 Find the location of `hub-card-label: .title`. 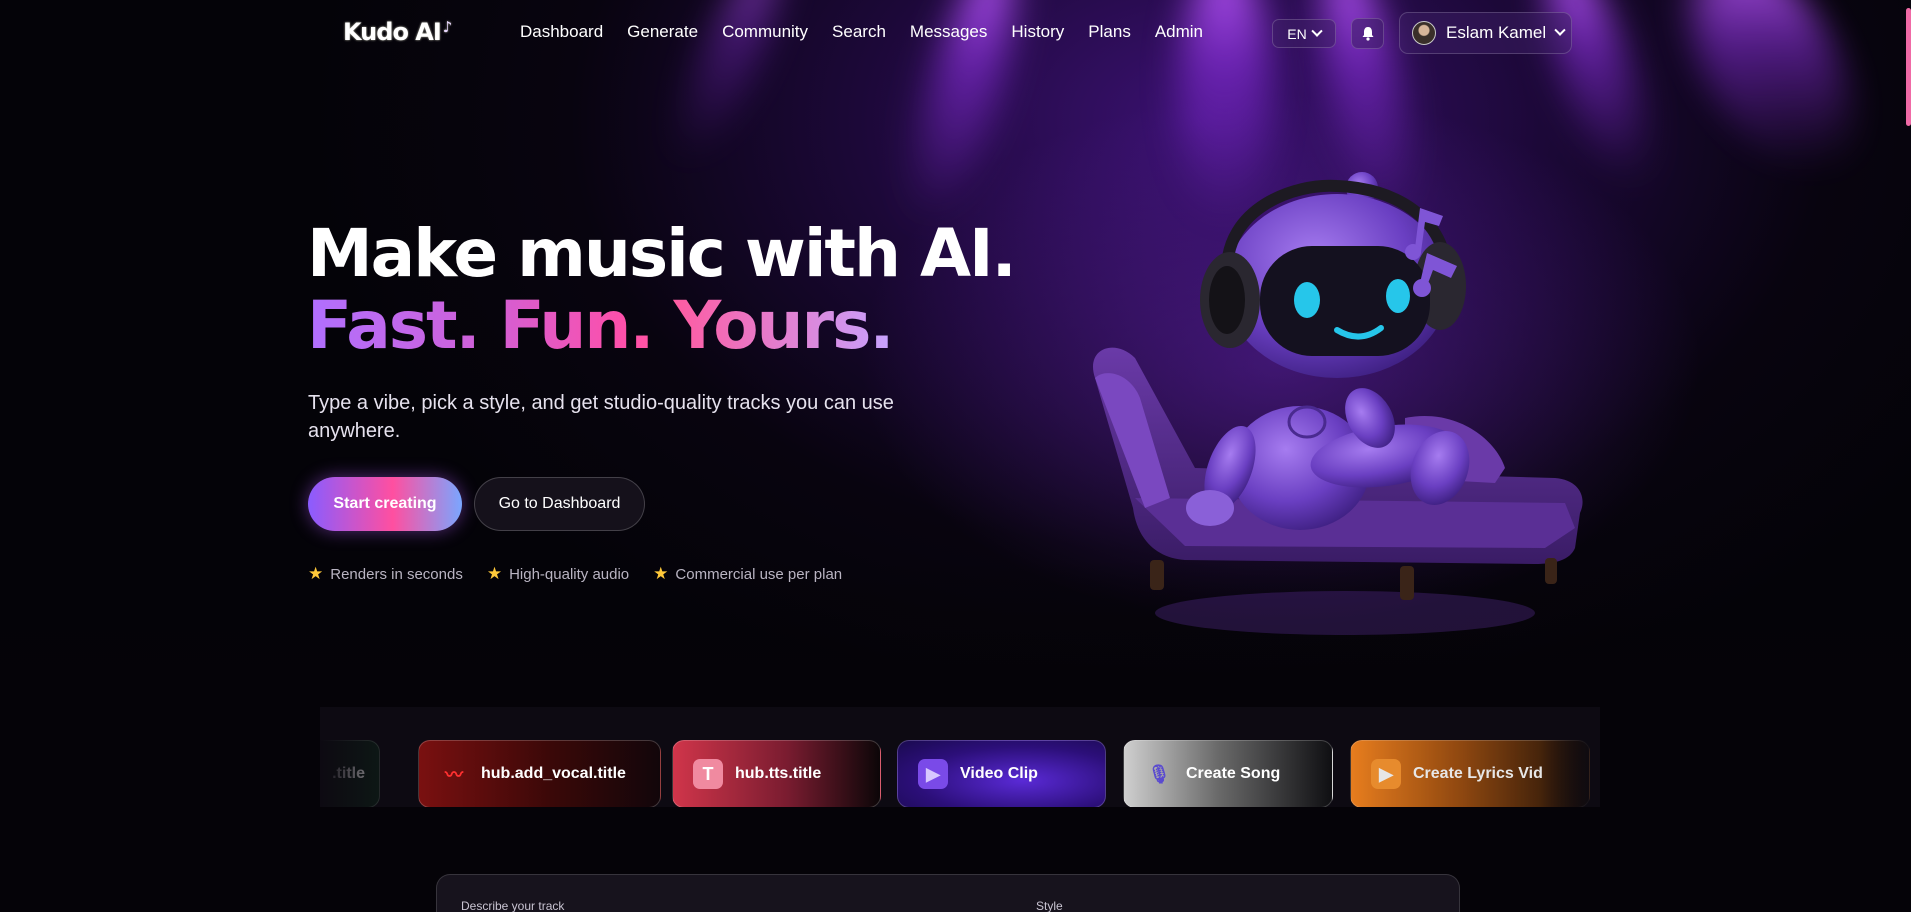

hub-card-label: .title is located at coordinates (348, 773).